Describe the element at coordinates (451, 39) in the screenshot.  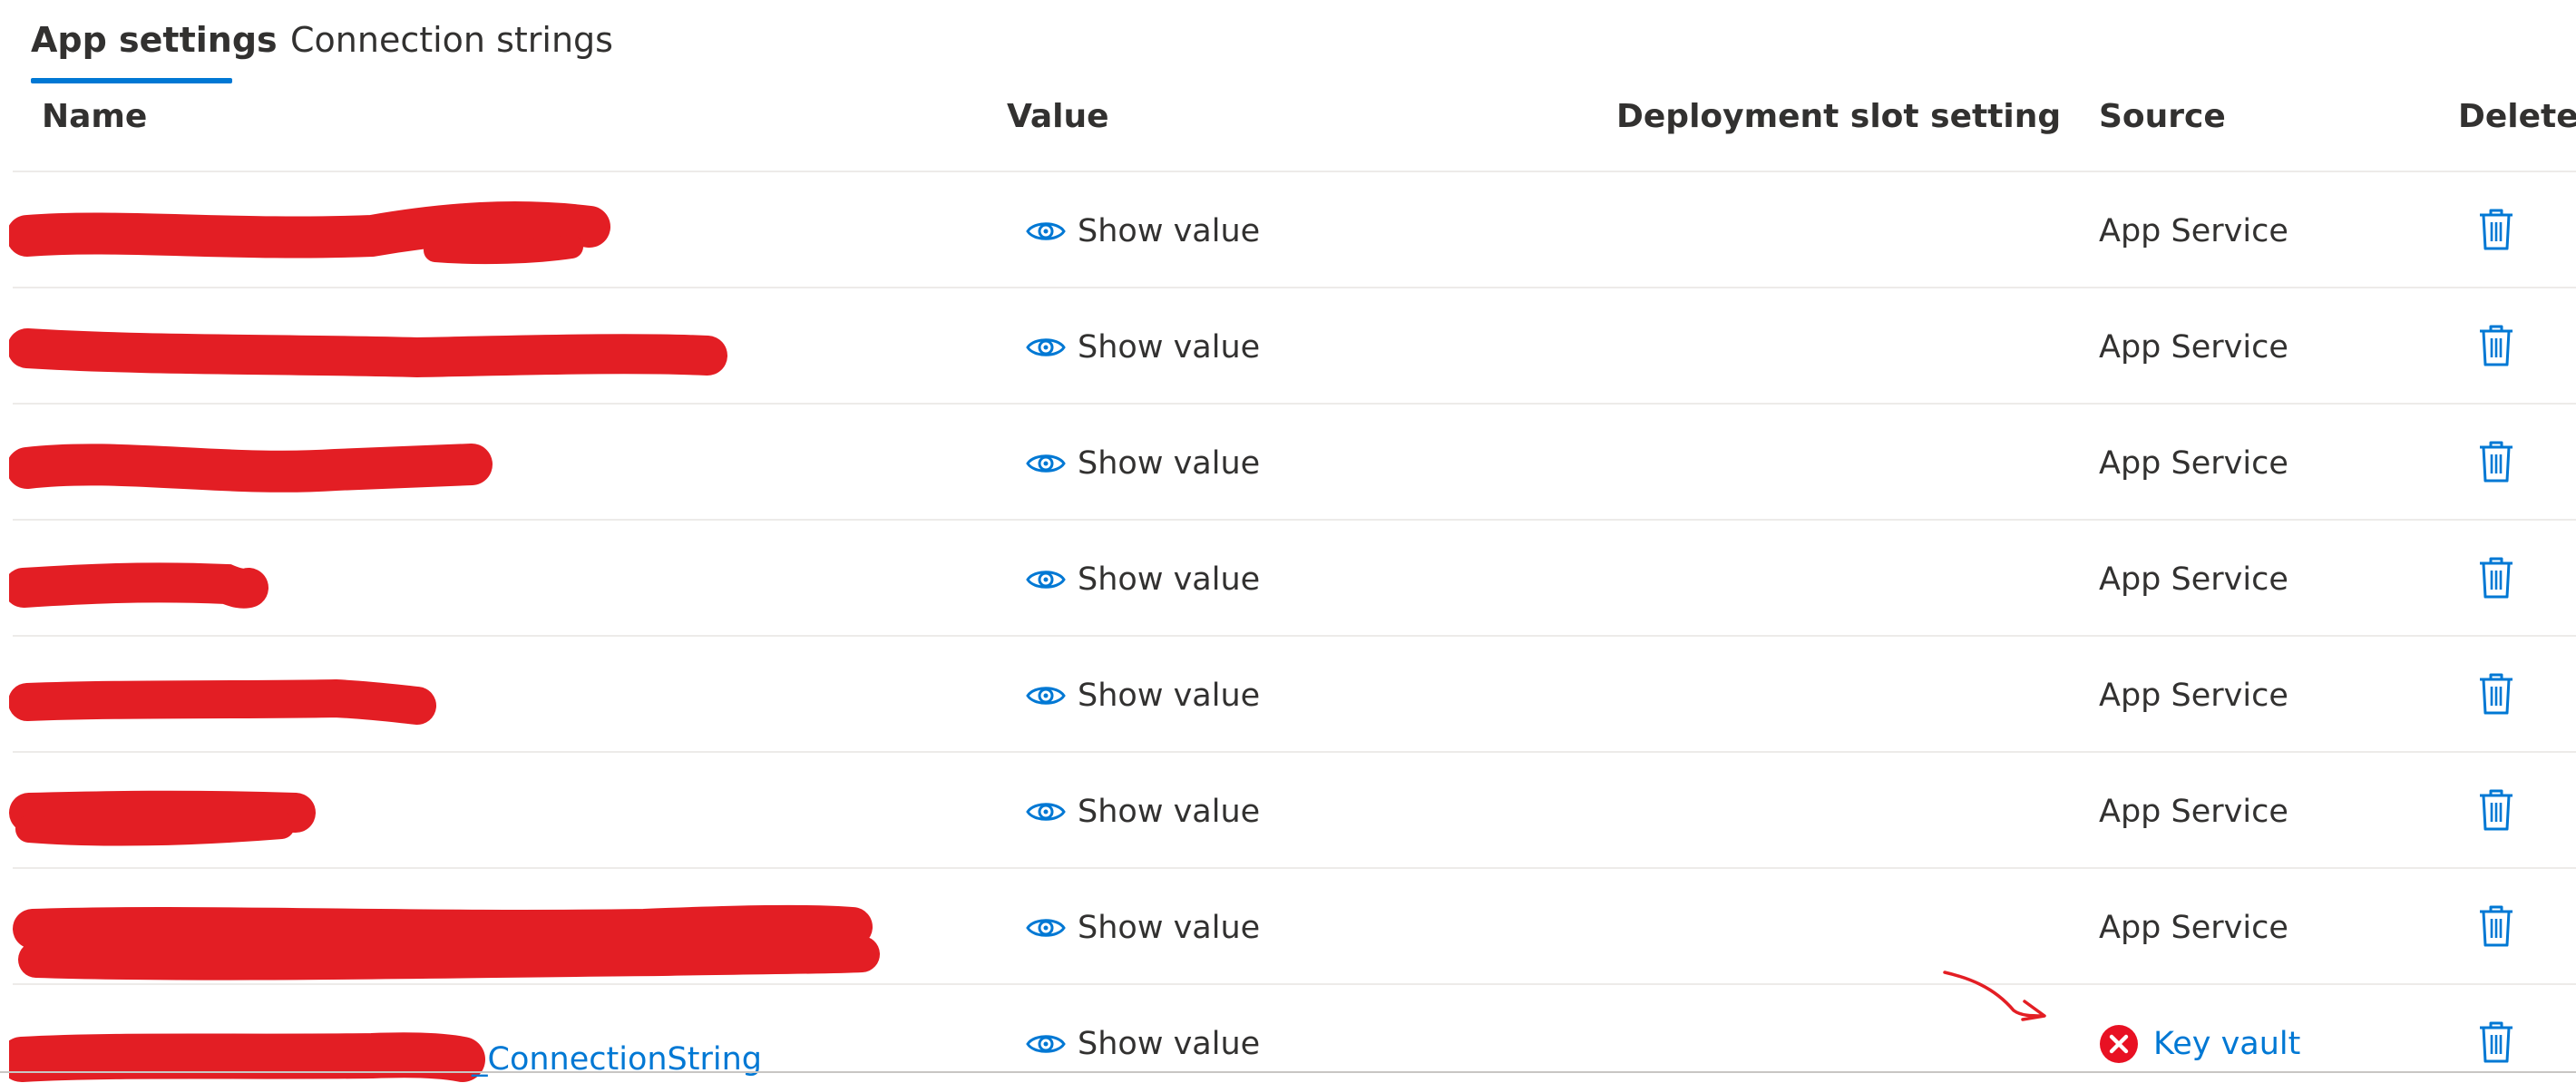
I see `tab-connection-strings: Connection strings` at that location.